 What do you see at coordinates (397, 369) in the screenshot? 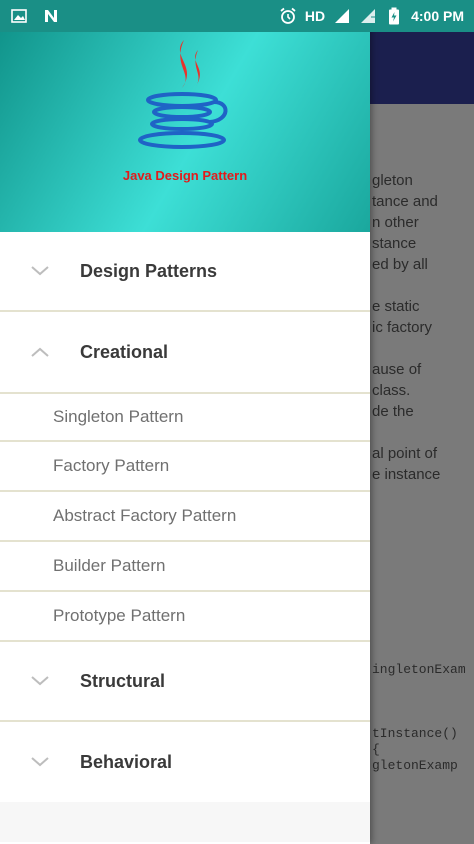
I see `underlying-line: ause of` at bounding box center [397, 369].